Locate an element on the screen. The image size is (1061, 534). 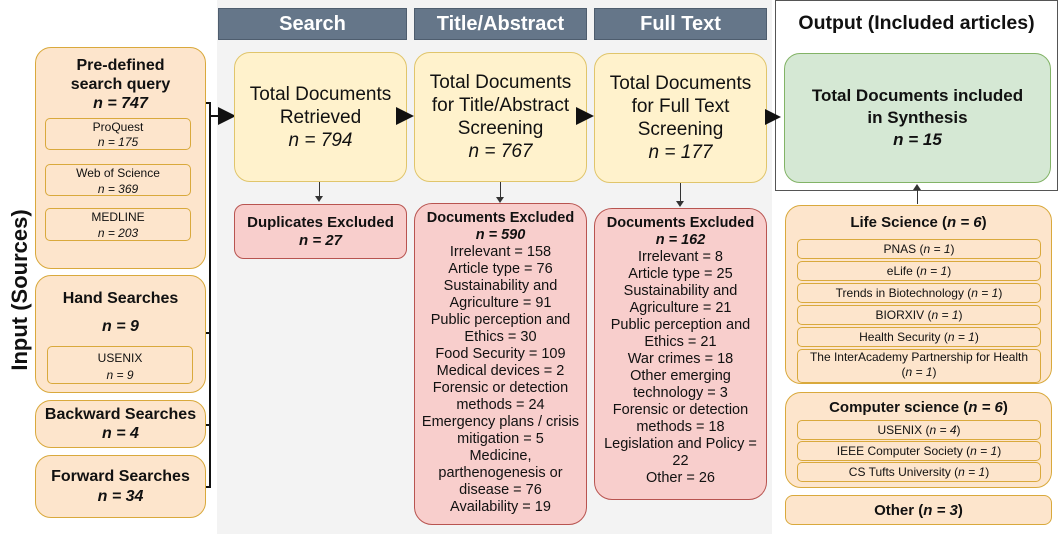
exclusion-reason-line: Medical devices = 2 is located at coordinates (500, 371).